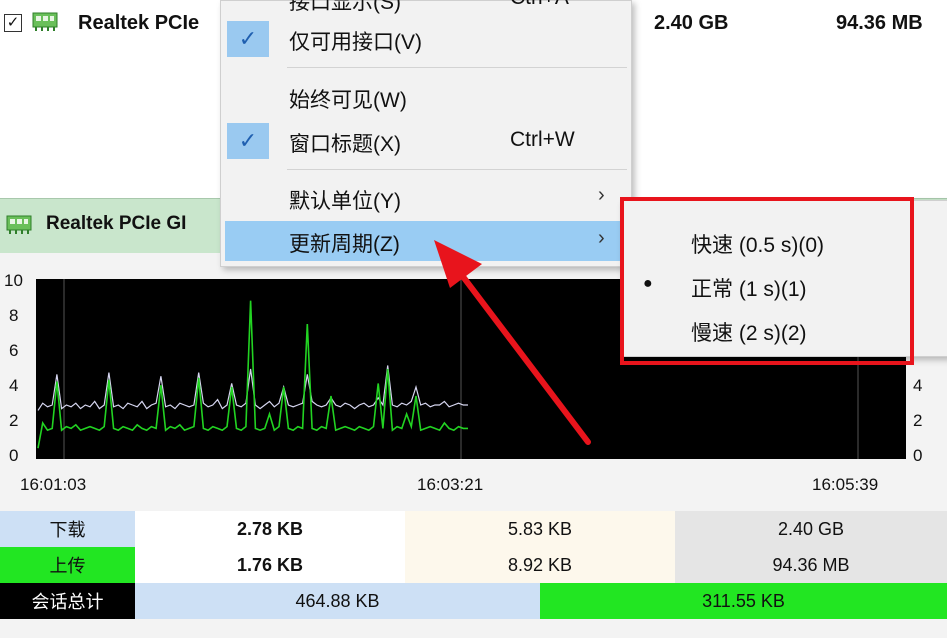 The height and width of the screenshot is (638, 947). What do you see at coordinates (918, 455) in the screenshot?
I see `y-tick-right: 0` at bounding box center [918, 455].